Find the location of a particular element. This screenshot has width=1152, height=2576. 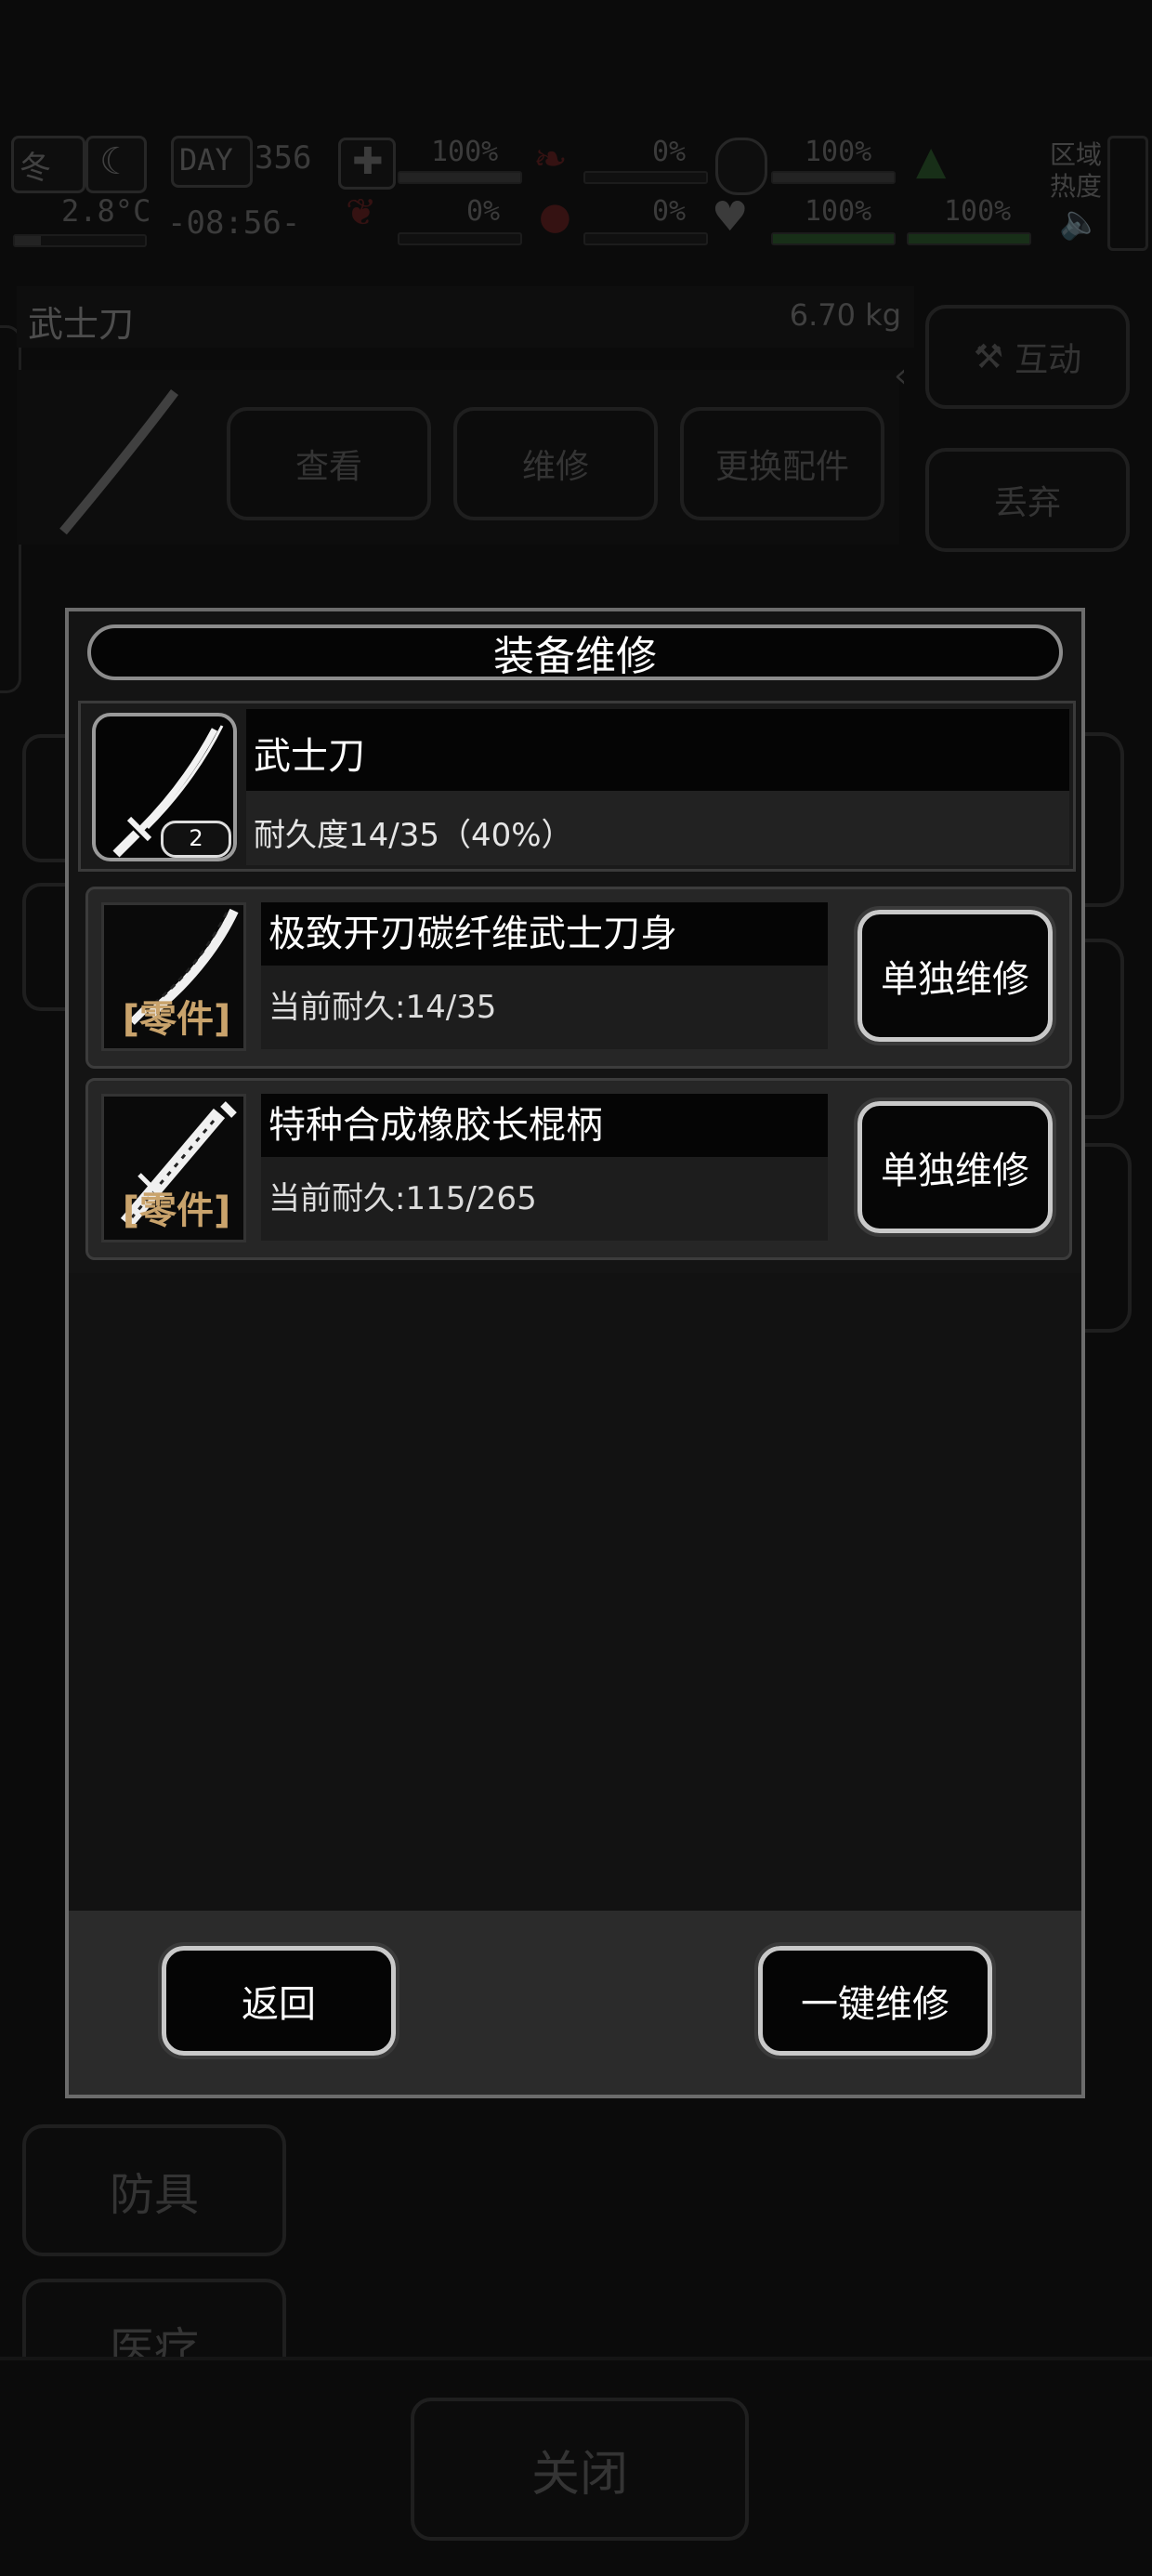

heart-icon: ♥ is located at coordinates (730, 217).